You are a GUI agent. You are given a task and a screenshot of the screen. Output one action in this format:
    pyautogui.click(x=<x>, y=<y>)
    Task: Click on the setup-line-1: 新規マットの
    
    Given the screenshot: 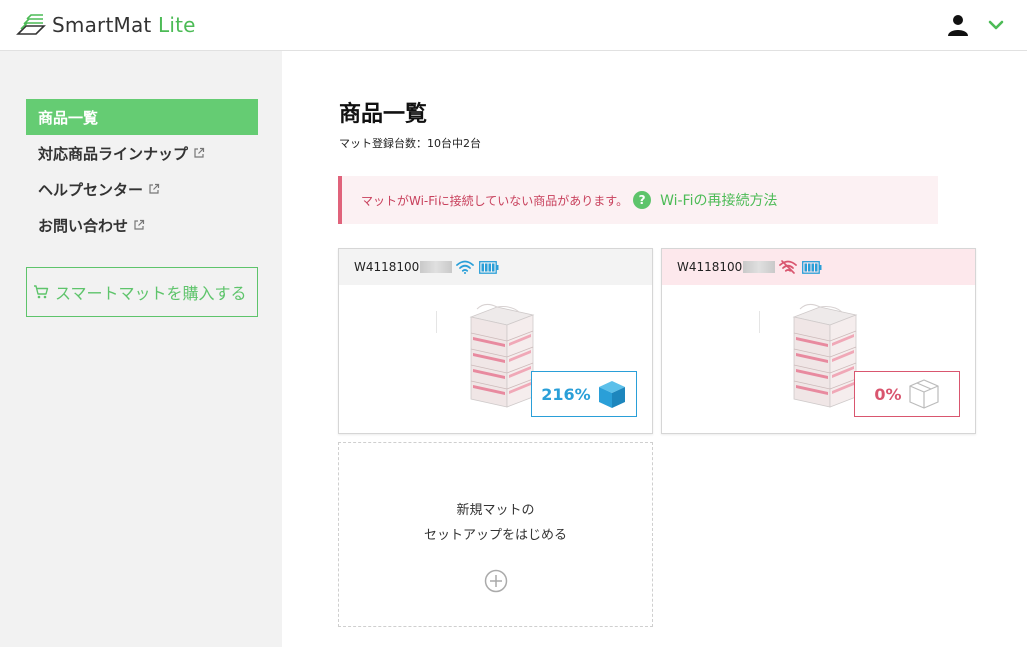 What is the action you would take?
    pyautogui.click(x=495, y=510)
    